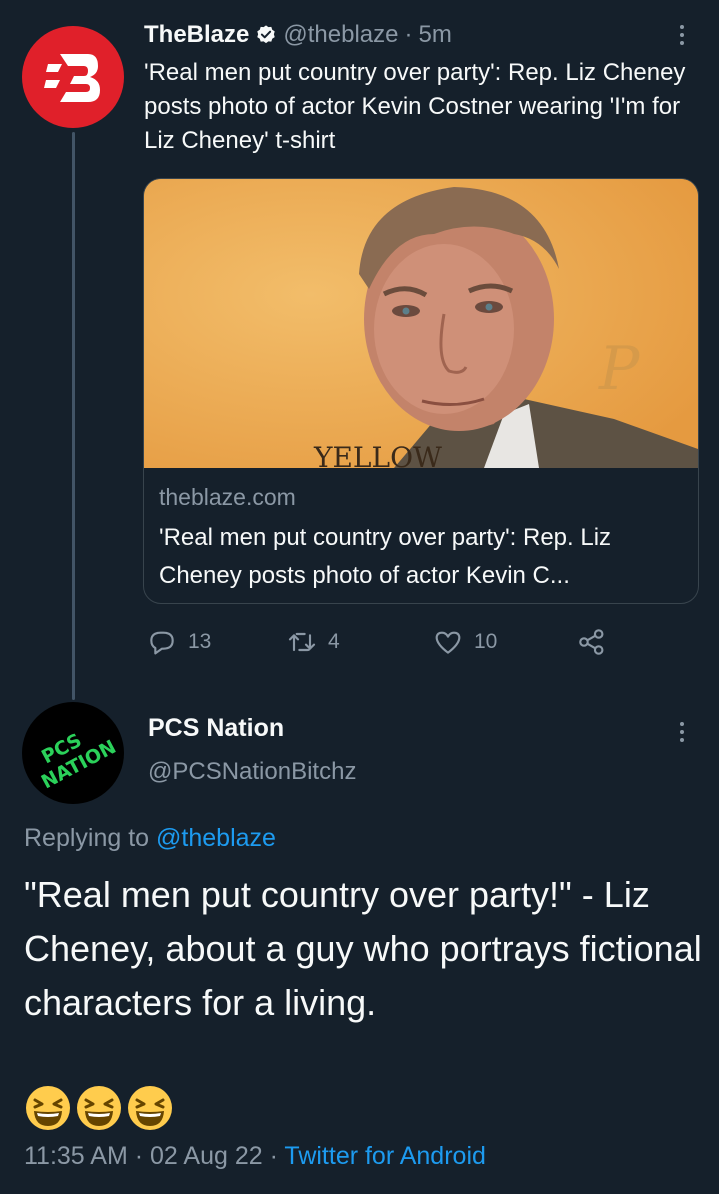  Describe the element at coordinates (216, 728) in the screenshot. I see `author-name: PCS Nation` at that location.